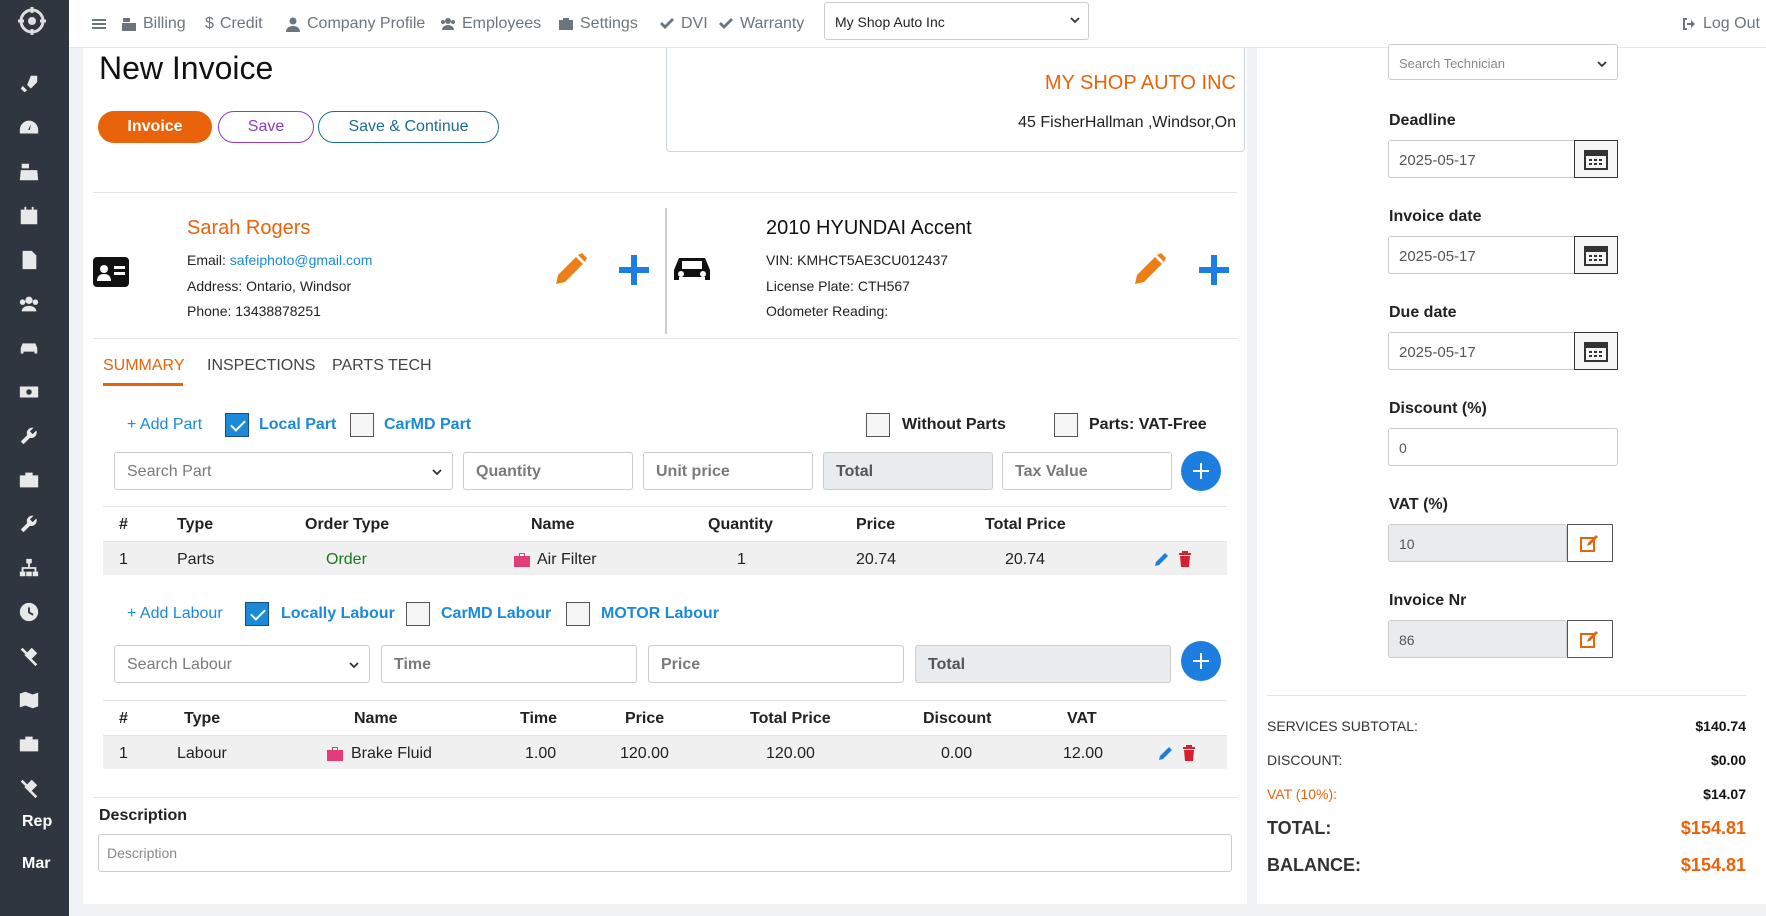 The width and height of the screenshot is (1766, 916). Describe the element at coordinates (1503, 447) in the screenshot. I see `discount-input: 0` at that location.